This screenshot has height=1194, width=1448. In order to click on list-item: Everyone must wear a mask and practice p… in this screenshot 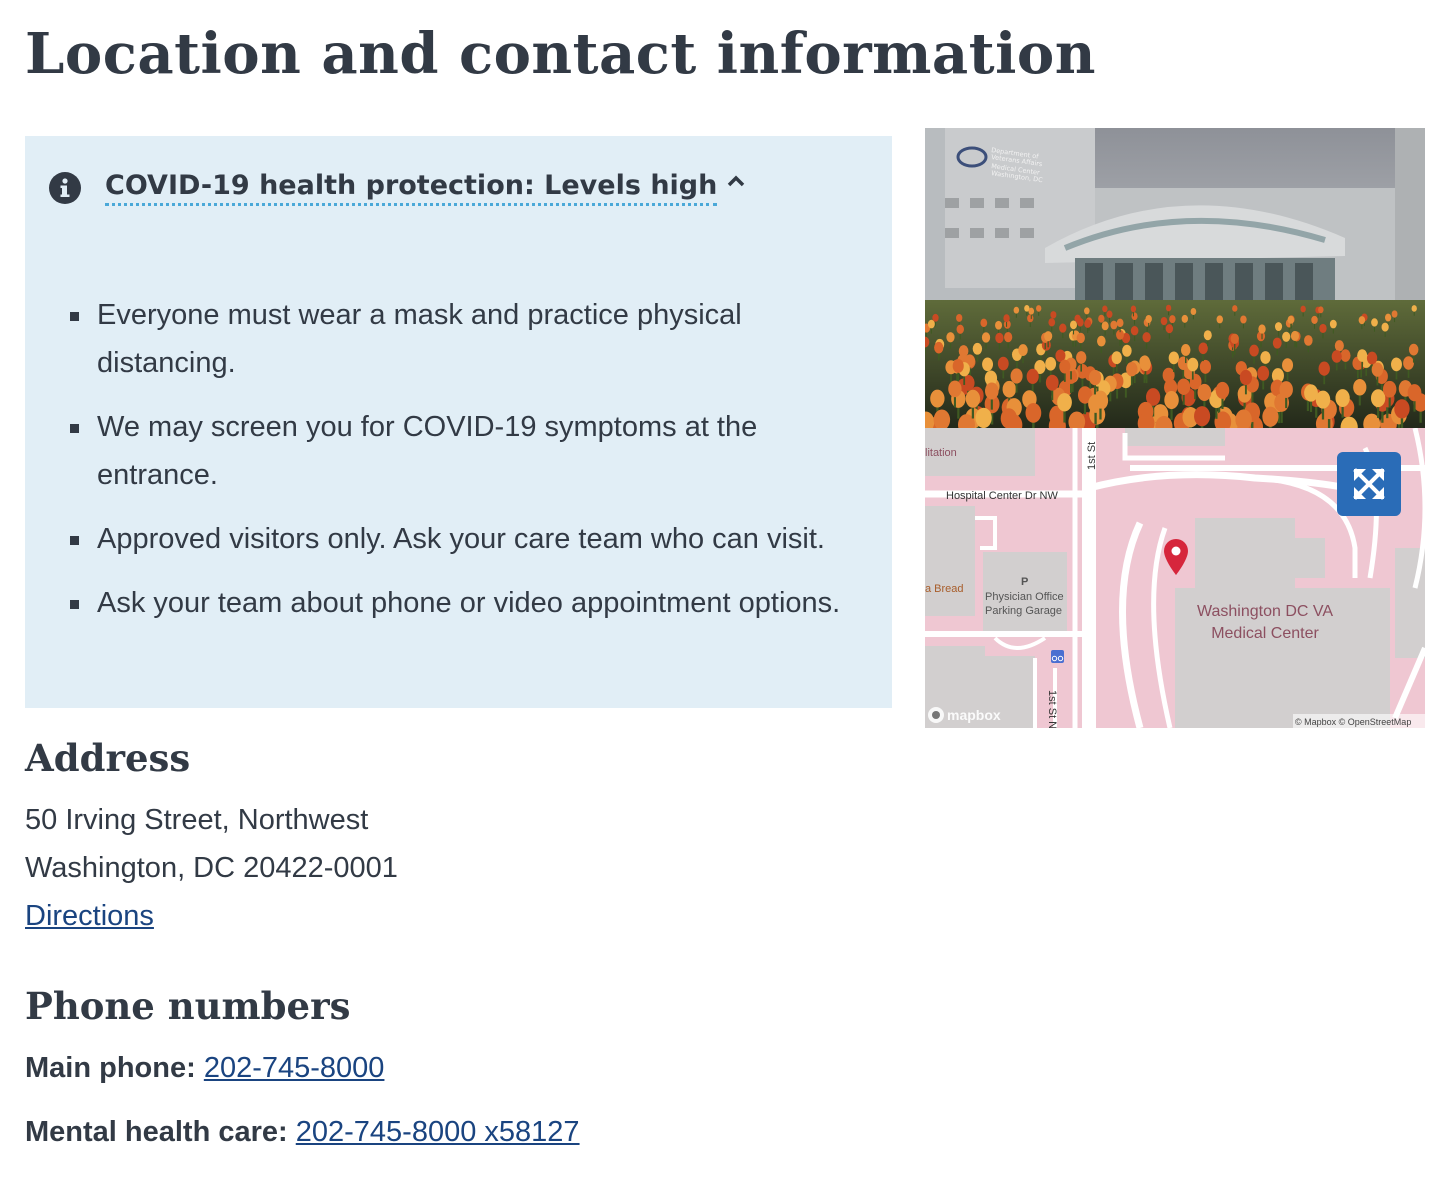, I will do `click(470, 339)`.